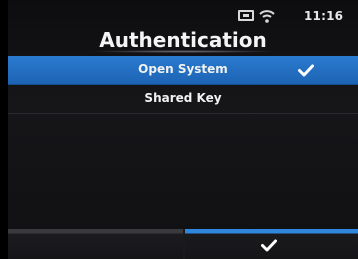  I want to click on option-open-system: Open System, so click(183, 70).